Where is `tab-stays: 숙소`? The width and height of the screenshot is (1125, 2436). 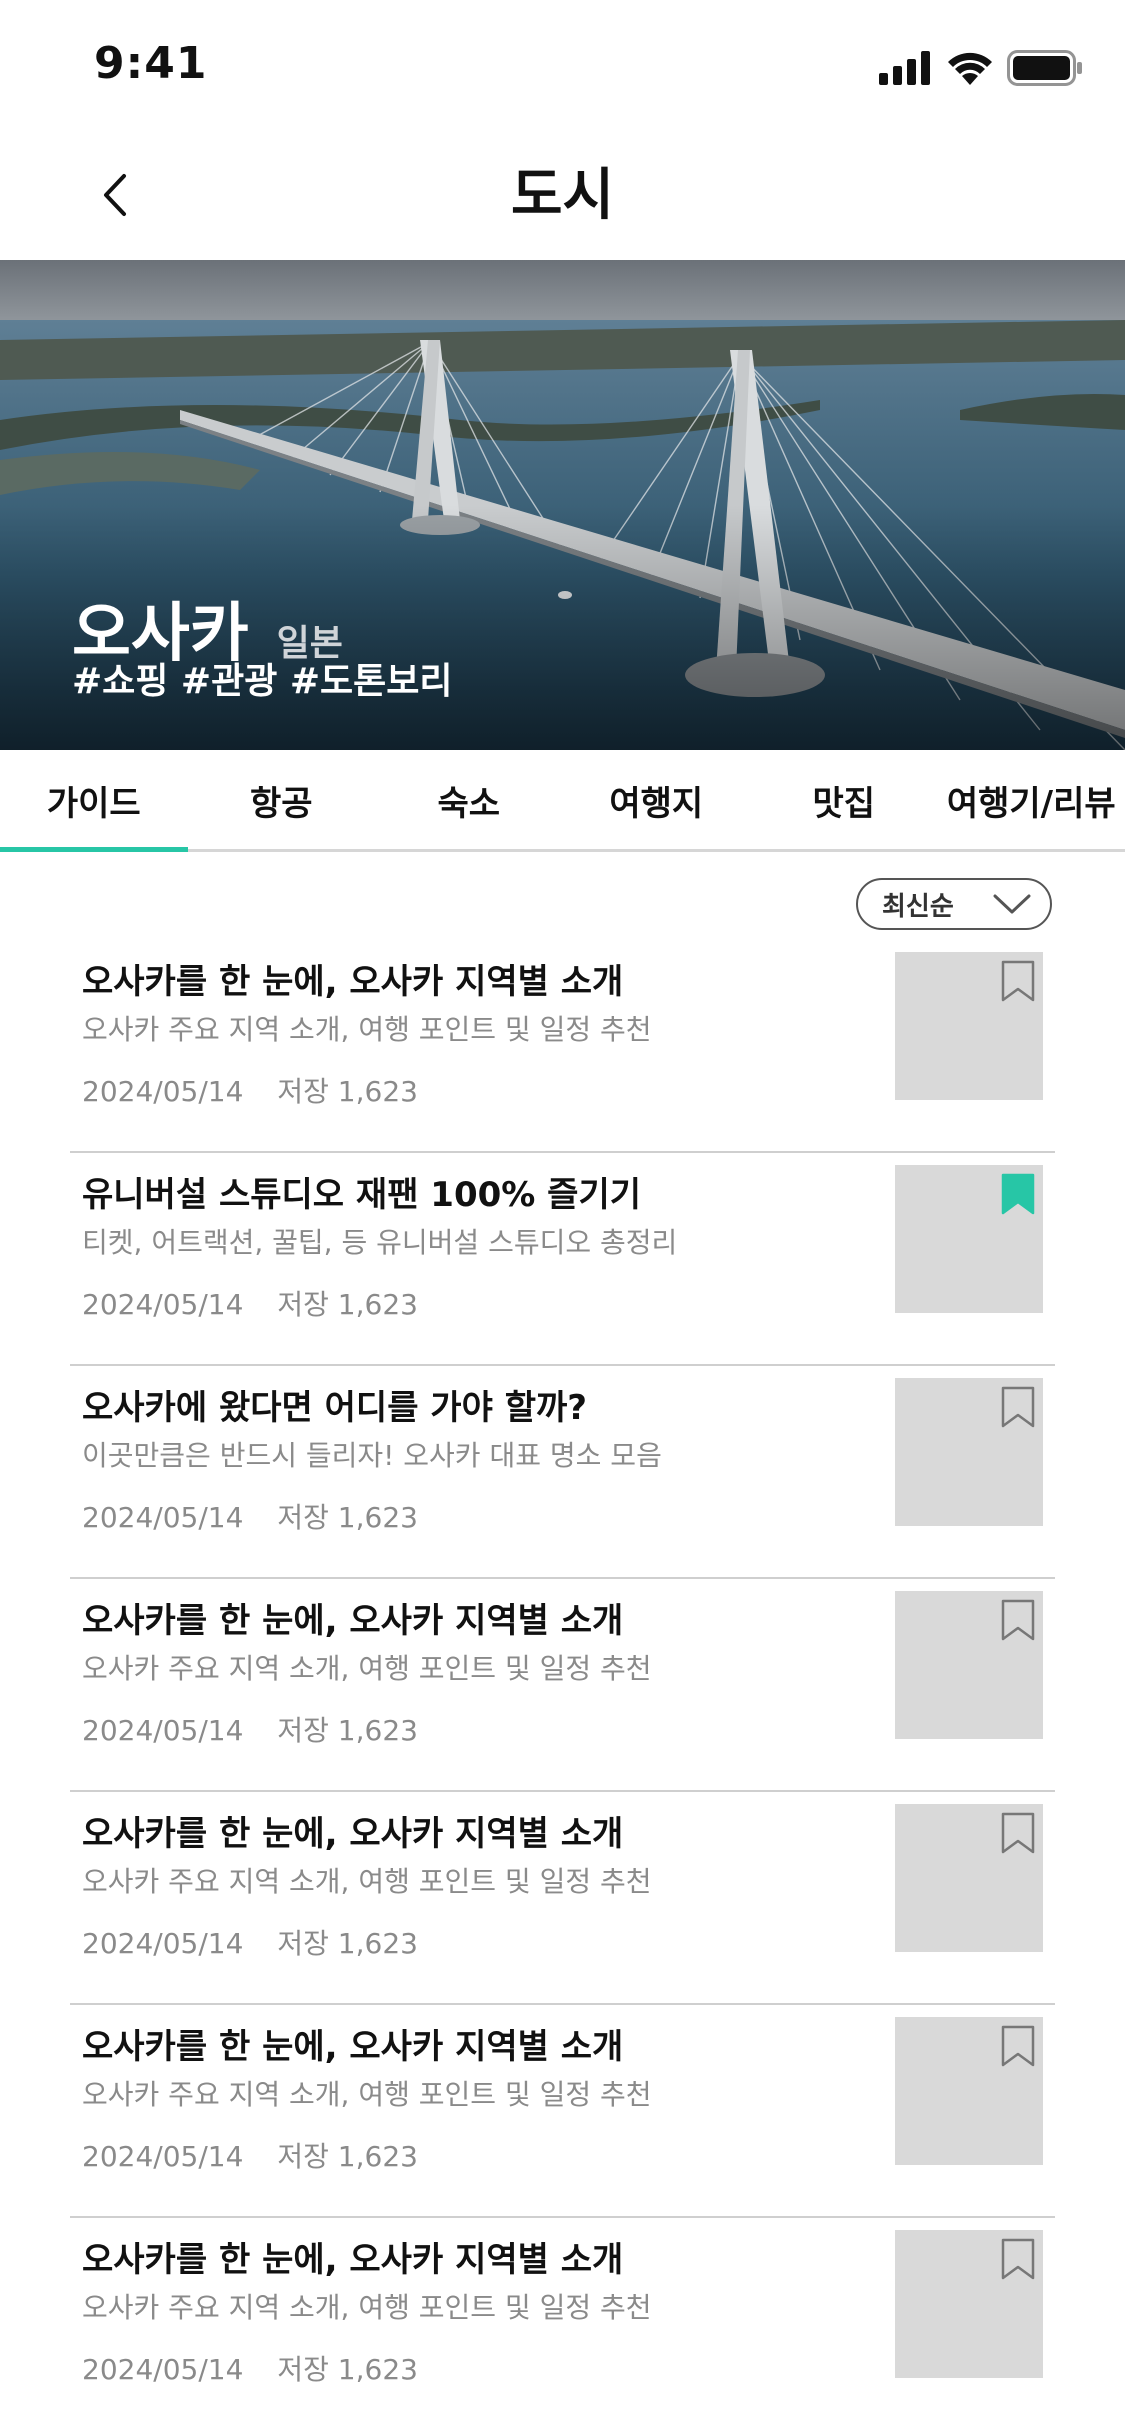
tab-stays: 숙소 is located at coordinates (469, 799).